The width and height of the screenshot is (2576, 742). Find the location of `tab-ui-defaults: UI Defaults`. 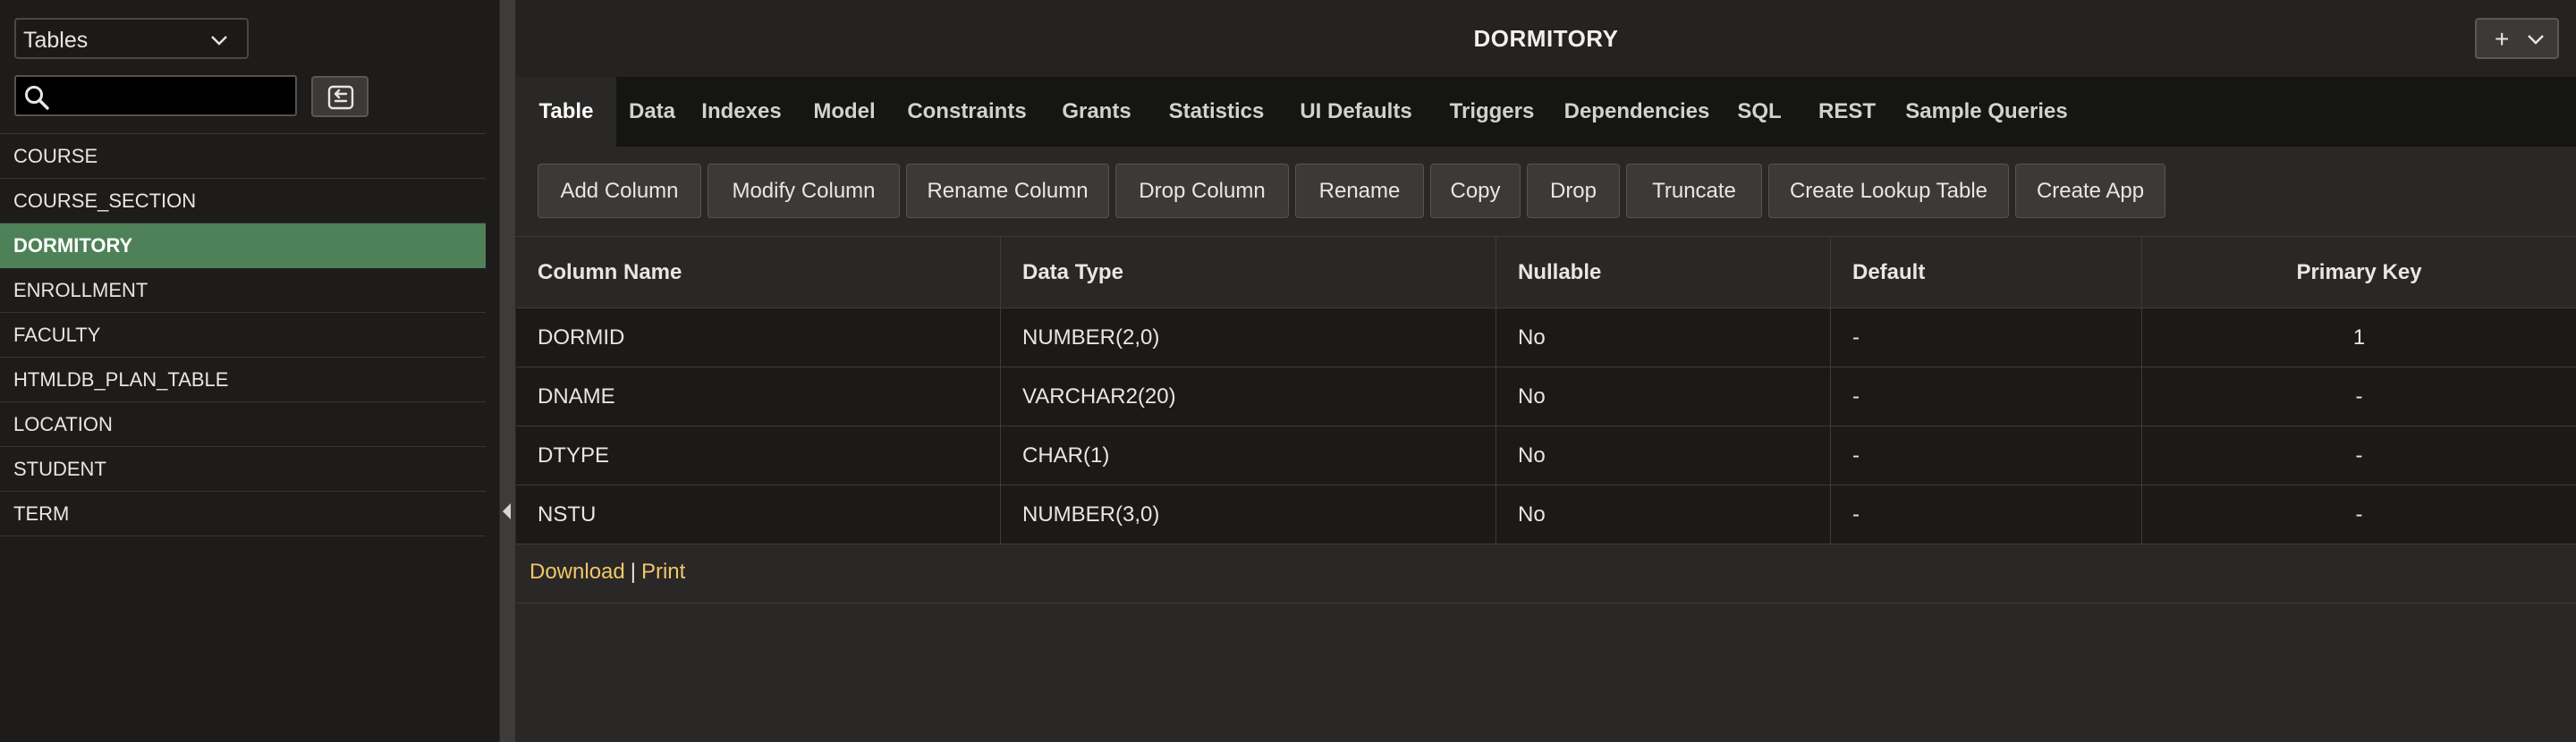

tab-ui-defaults: UI Defaults is located at coordinates (1356, 112).